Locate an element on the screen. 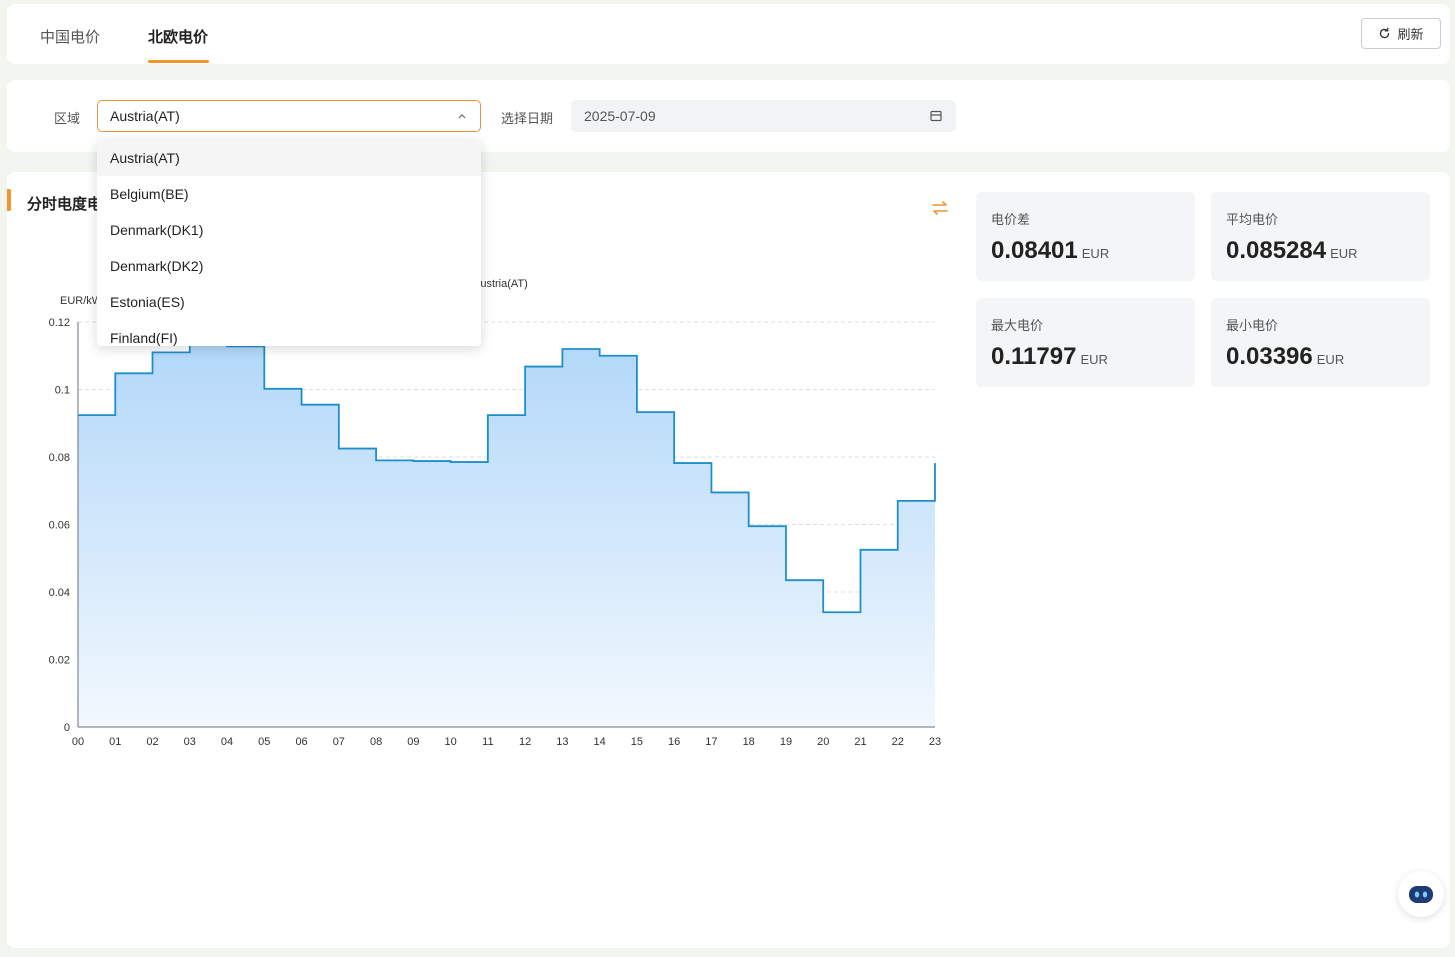 The width and height of the screenshot is (1455, 957). dropdown-option: Denmark(DK1) is located at coordinates (289, 230).